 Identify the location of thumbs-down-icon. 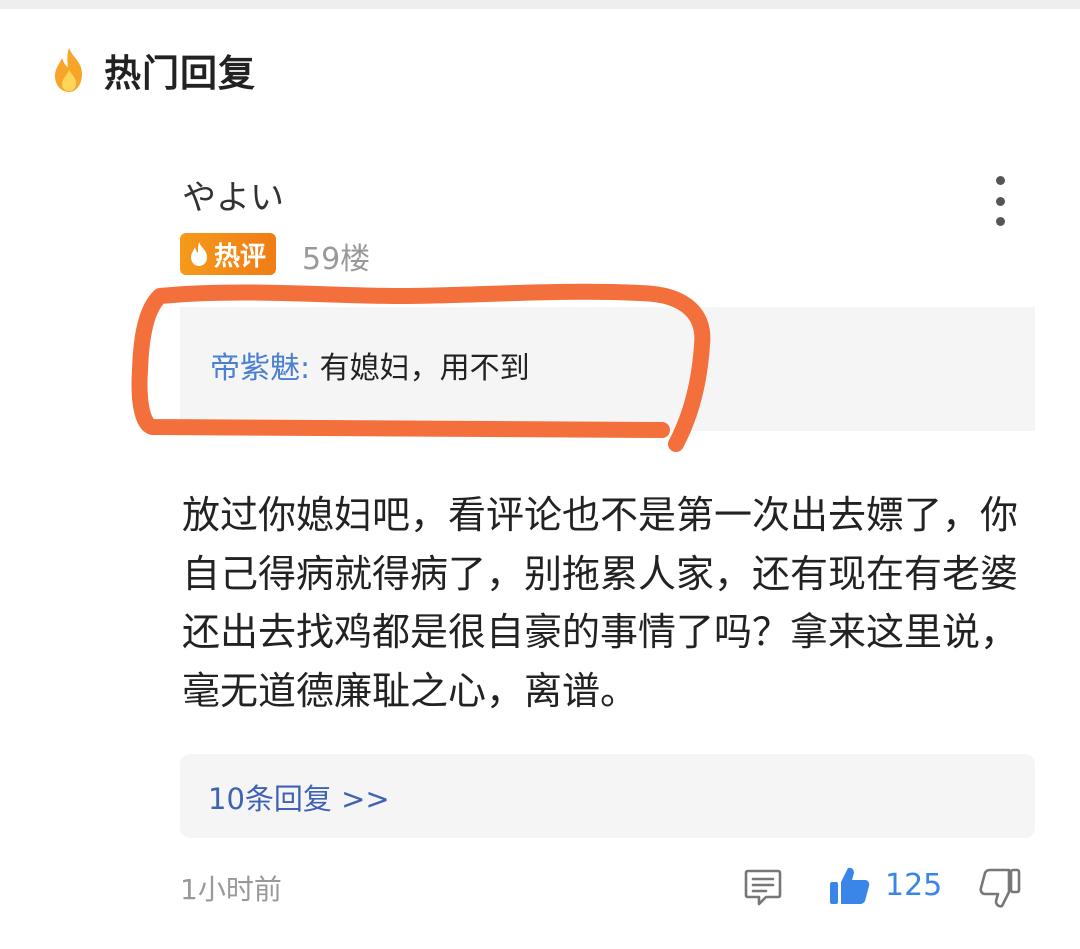
(1000, 888).